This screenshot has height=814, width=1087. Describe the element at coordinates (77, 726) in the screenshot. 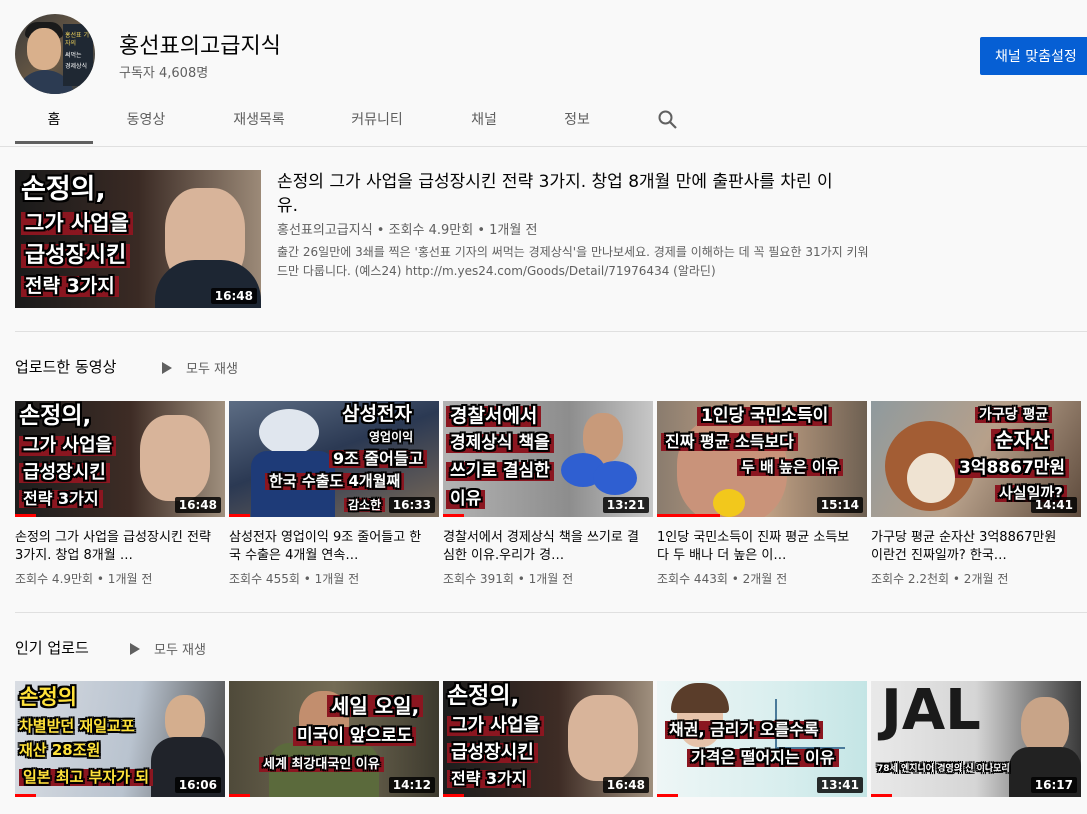

I see `thumb-overlay-text: 차별받던 재일교포` at that location.